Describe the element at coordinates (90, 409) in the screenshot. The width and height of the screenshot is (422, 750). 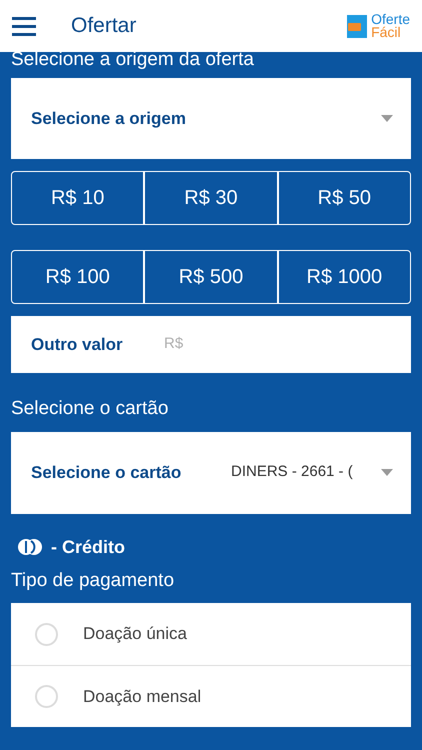
I see `section-label: Selecione o cartão` at that location.